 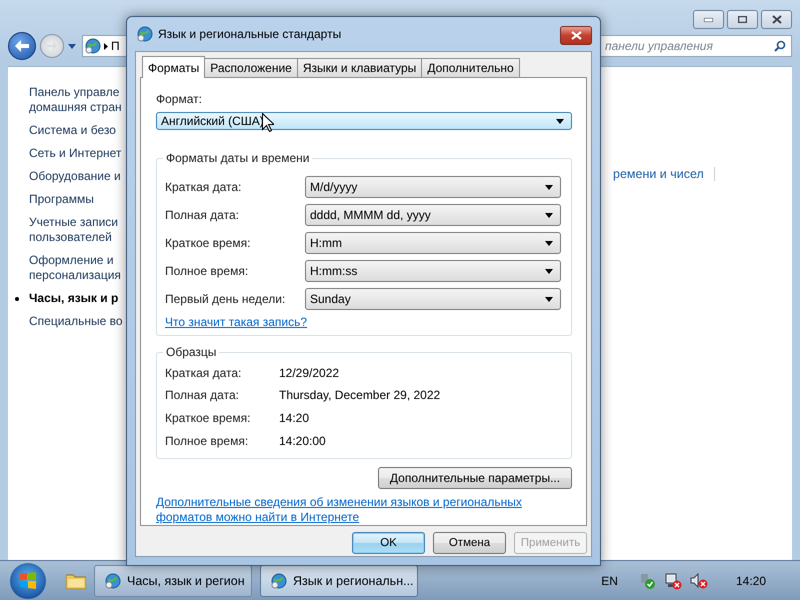 I want to click on network-error-icon, so click(x=673, y=581).